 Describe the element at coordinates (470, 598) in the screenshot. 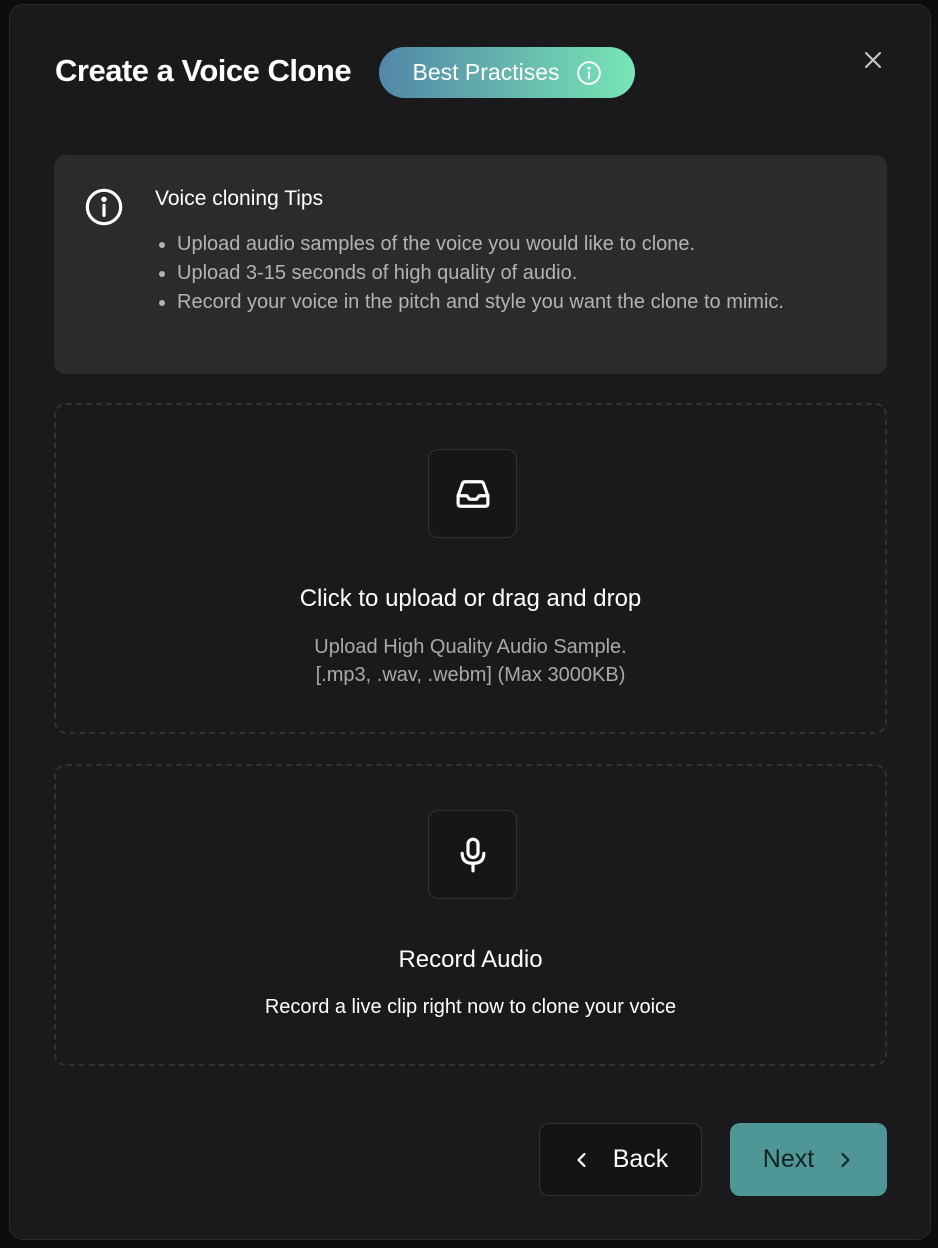

I see `upload-title: Click to upload or drag and drop` at that location.